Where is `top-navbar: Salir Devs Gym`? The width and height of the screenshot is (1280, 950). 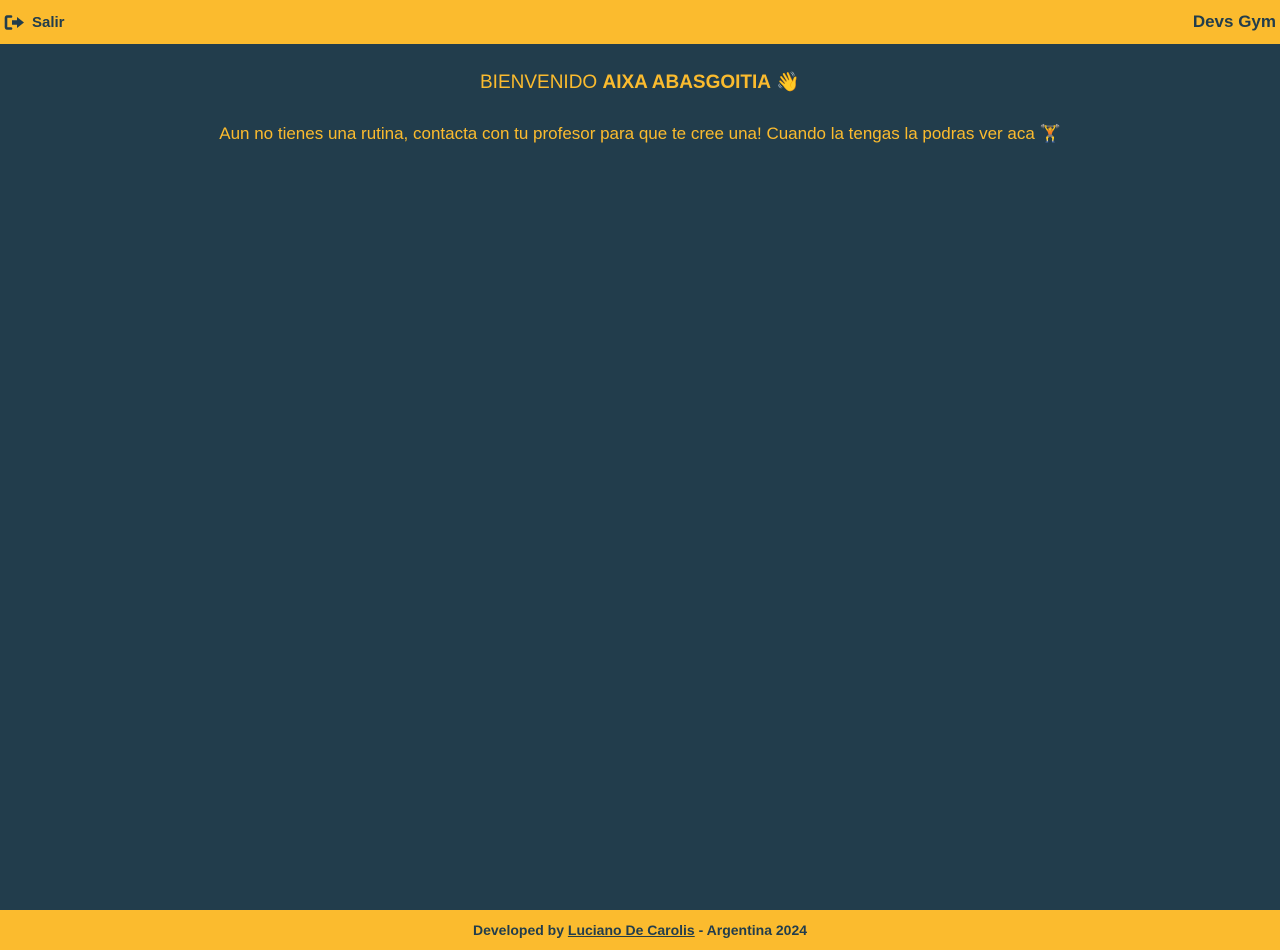
top-navbar: Salir Devs Gym is located at coordinates (640, 22).